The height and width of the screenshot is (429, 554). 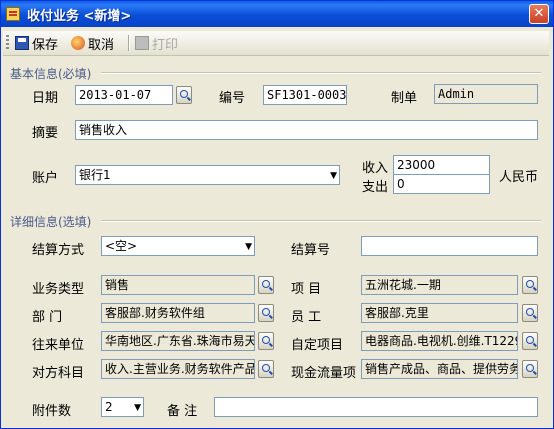 What do you see at coordinates (58, 289) in the screenshot?
I see `biz-type-label: 业务类型` at bounding box center [58, 289].